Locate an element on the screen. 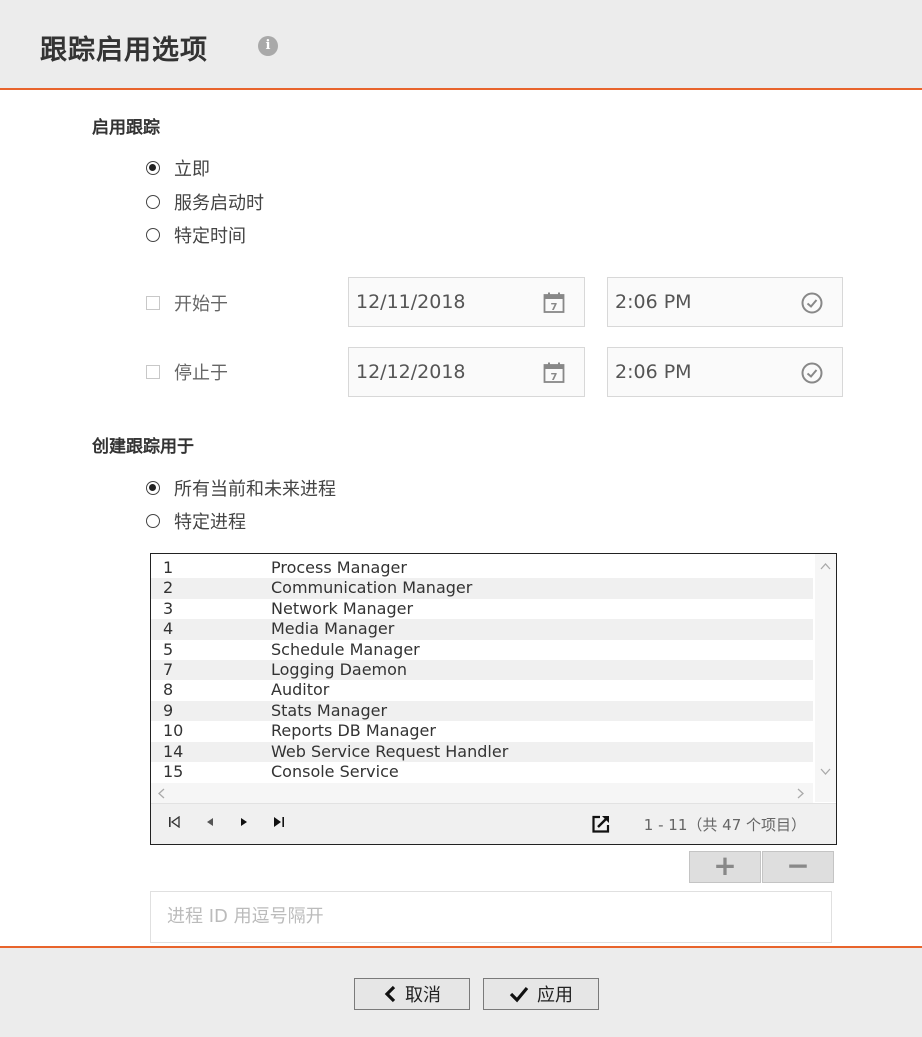  start-at-checkbox-row: 开始于 is located at coordinates (187, 303).